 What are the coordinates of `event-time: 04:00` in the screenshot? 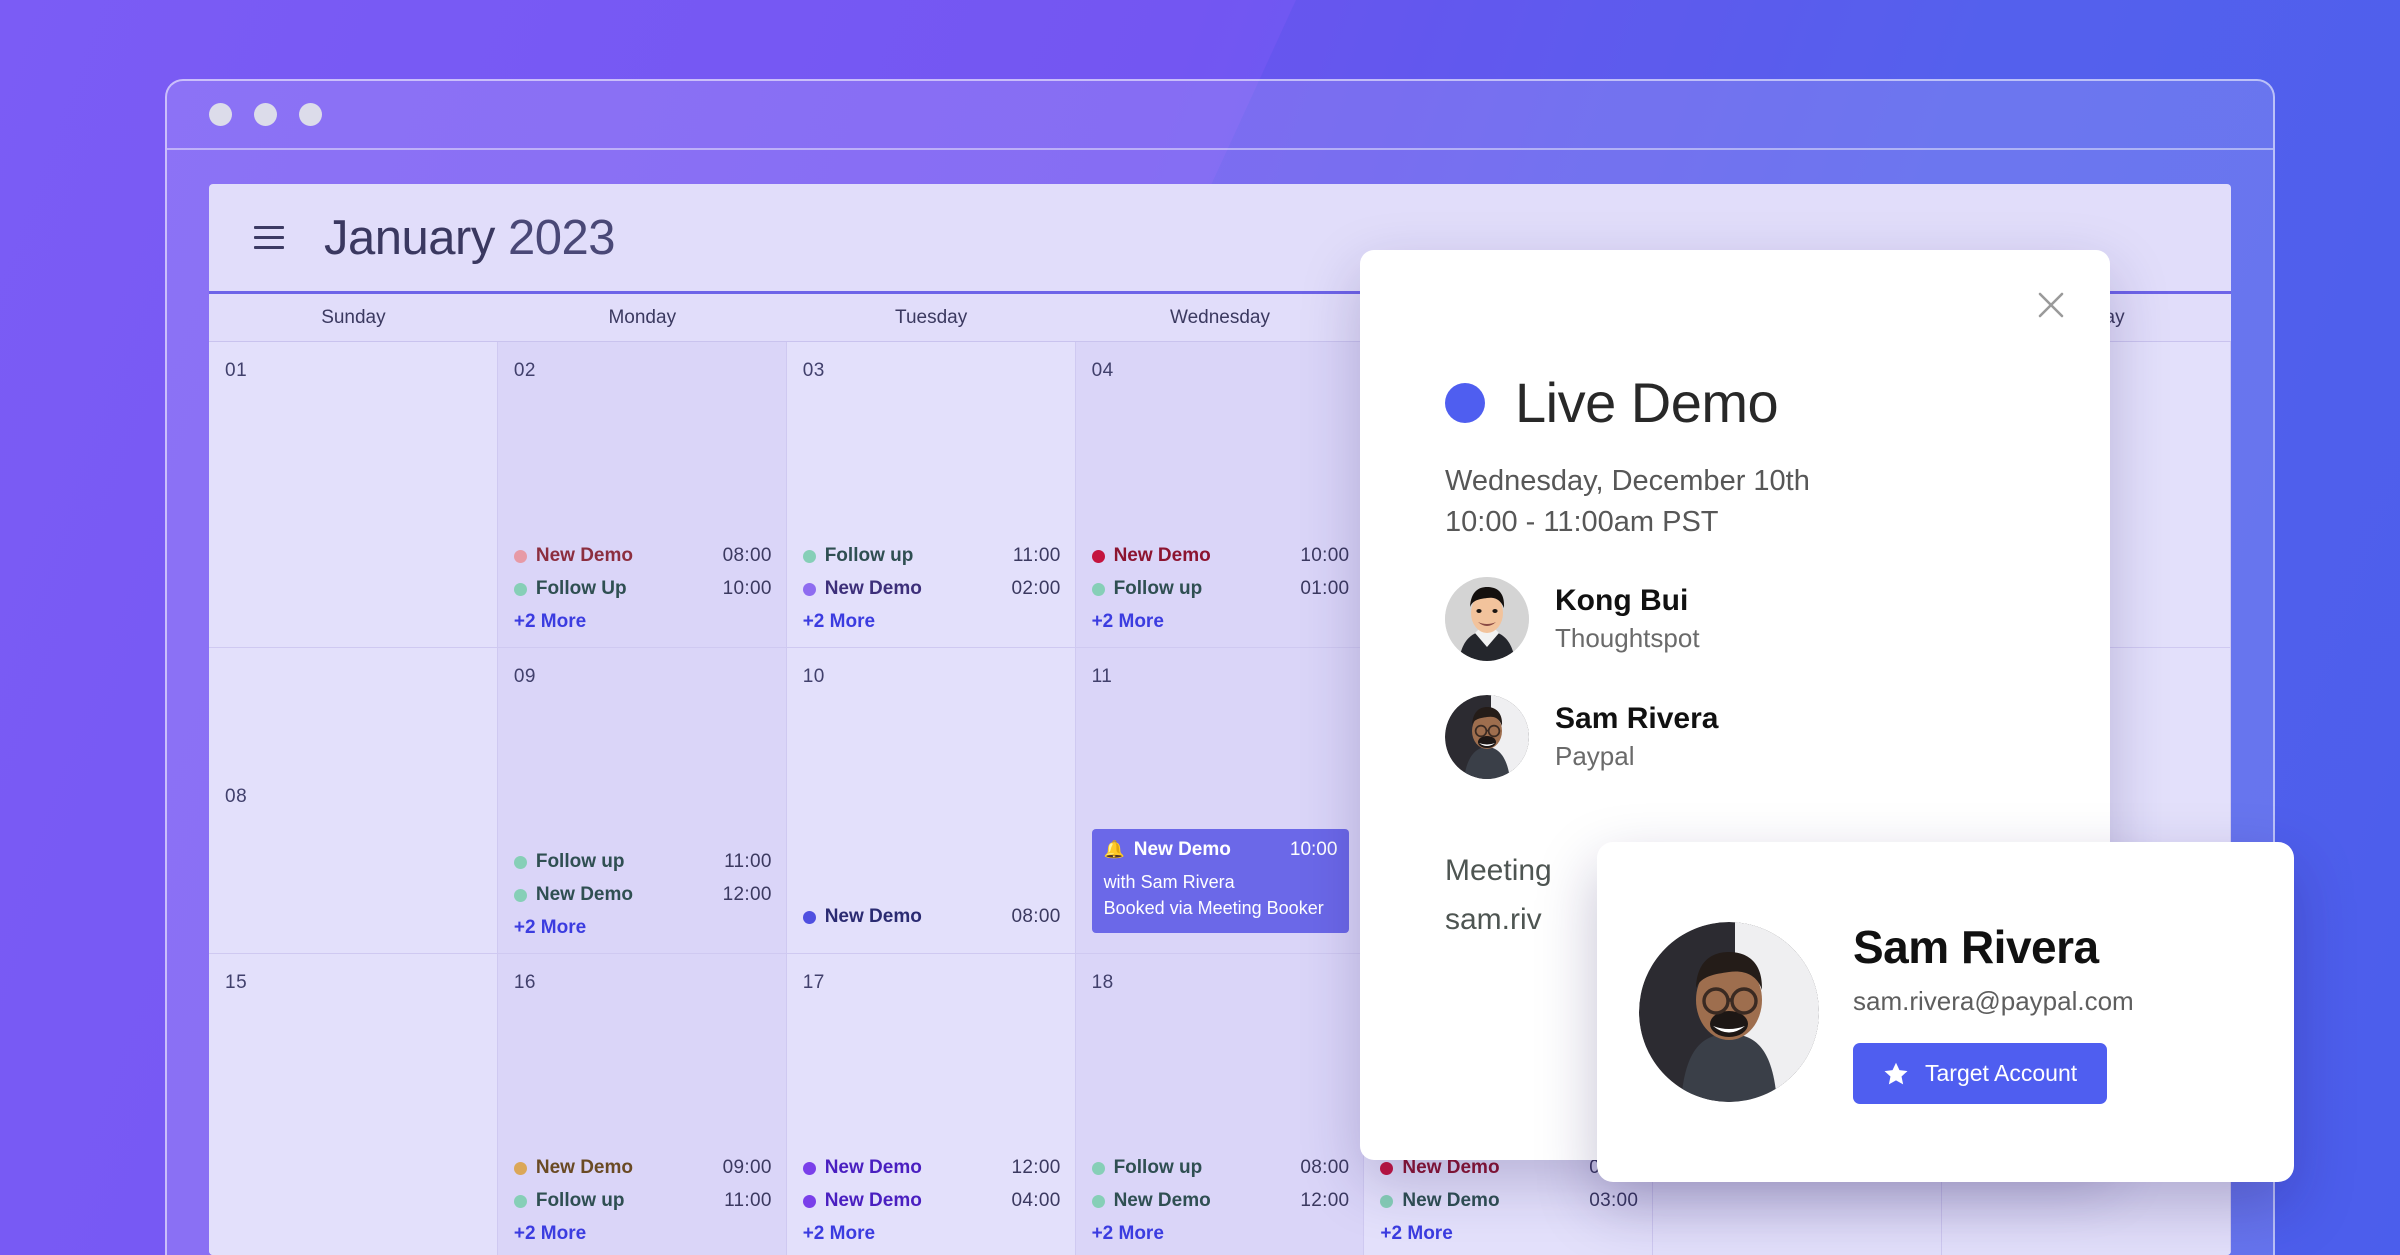 It's located at (1036, 1200).